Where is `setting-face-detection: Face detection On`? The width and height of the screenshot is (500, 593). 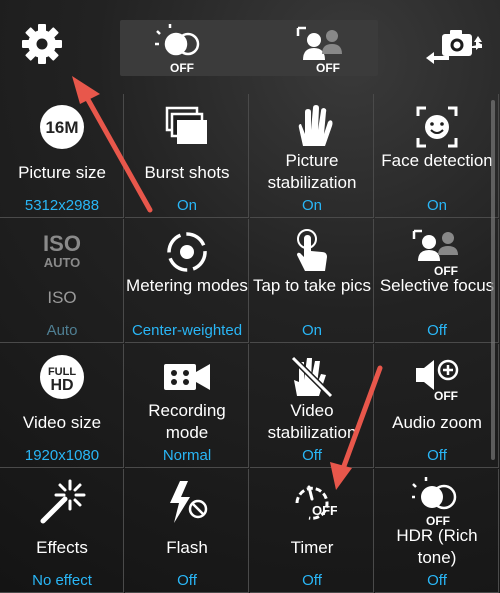
setting-face-detection: Face detection On is located at coordinates (437, 156).